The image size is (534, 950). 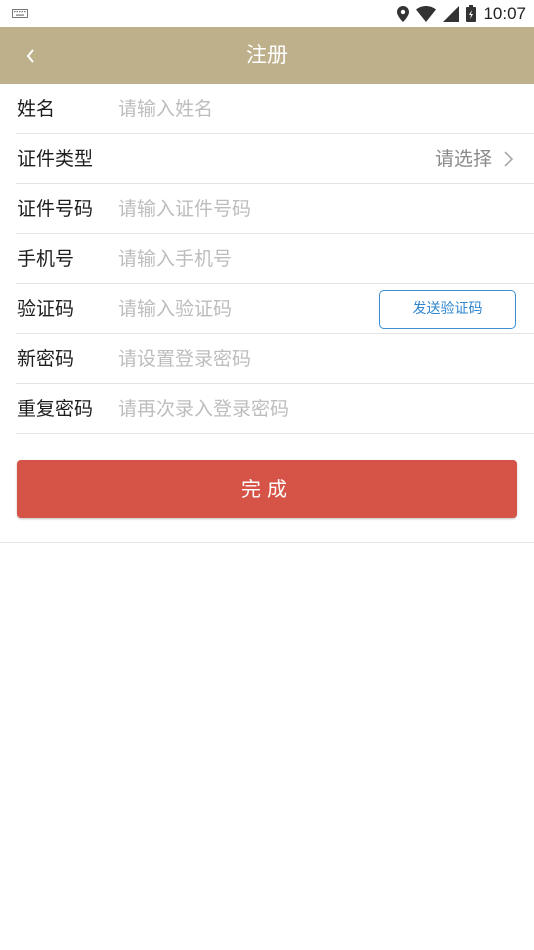 What do you see at coordinates (267, 209) in the screenshot?
I see `id-number-row: 证件号码 请输入证件号码` at bounding box center [267, 209].